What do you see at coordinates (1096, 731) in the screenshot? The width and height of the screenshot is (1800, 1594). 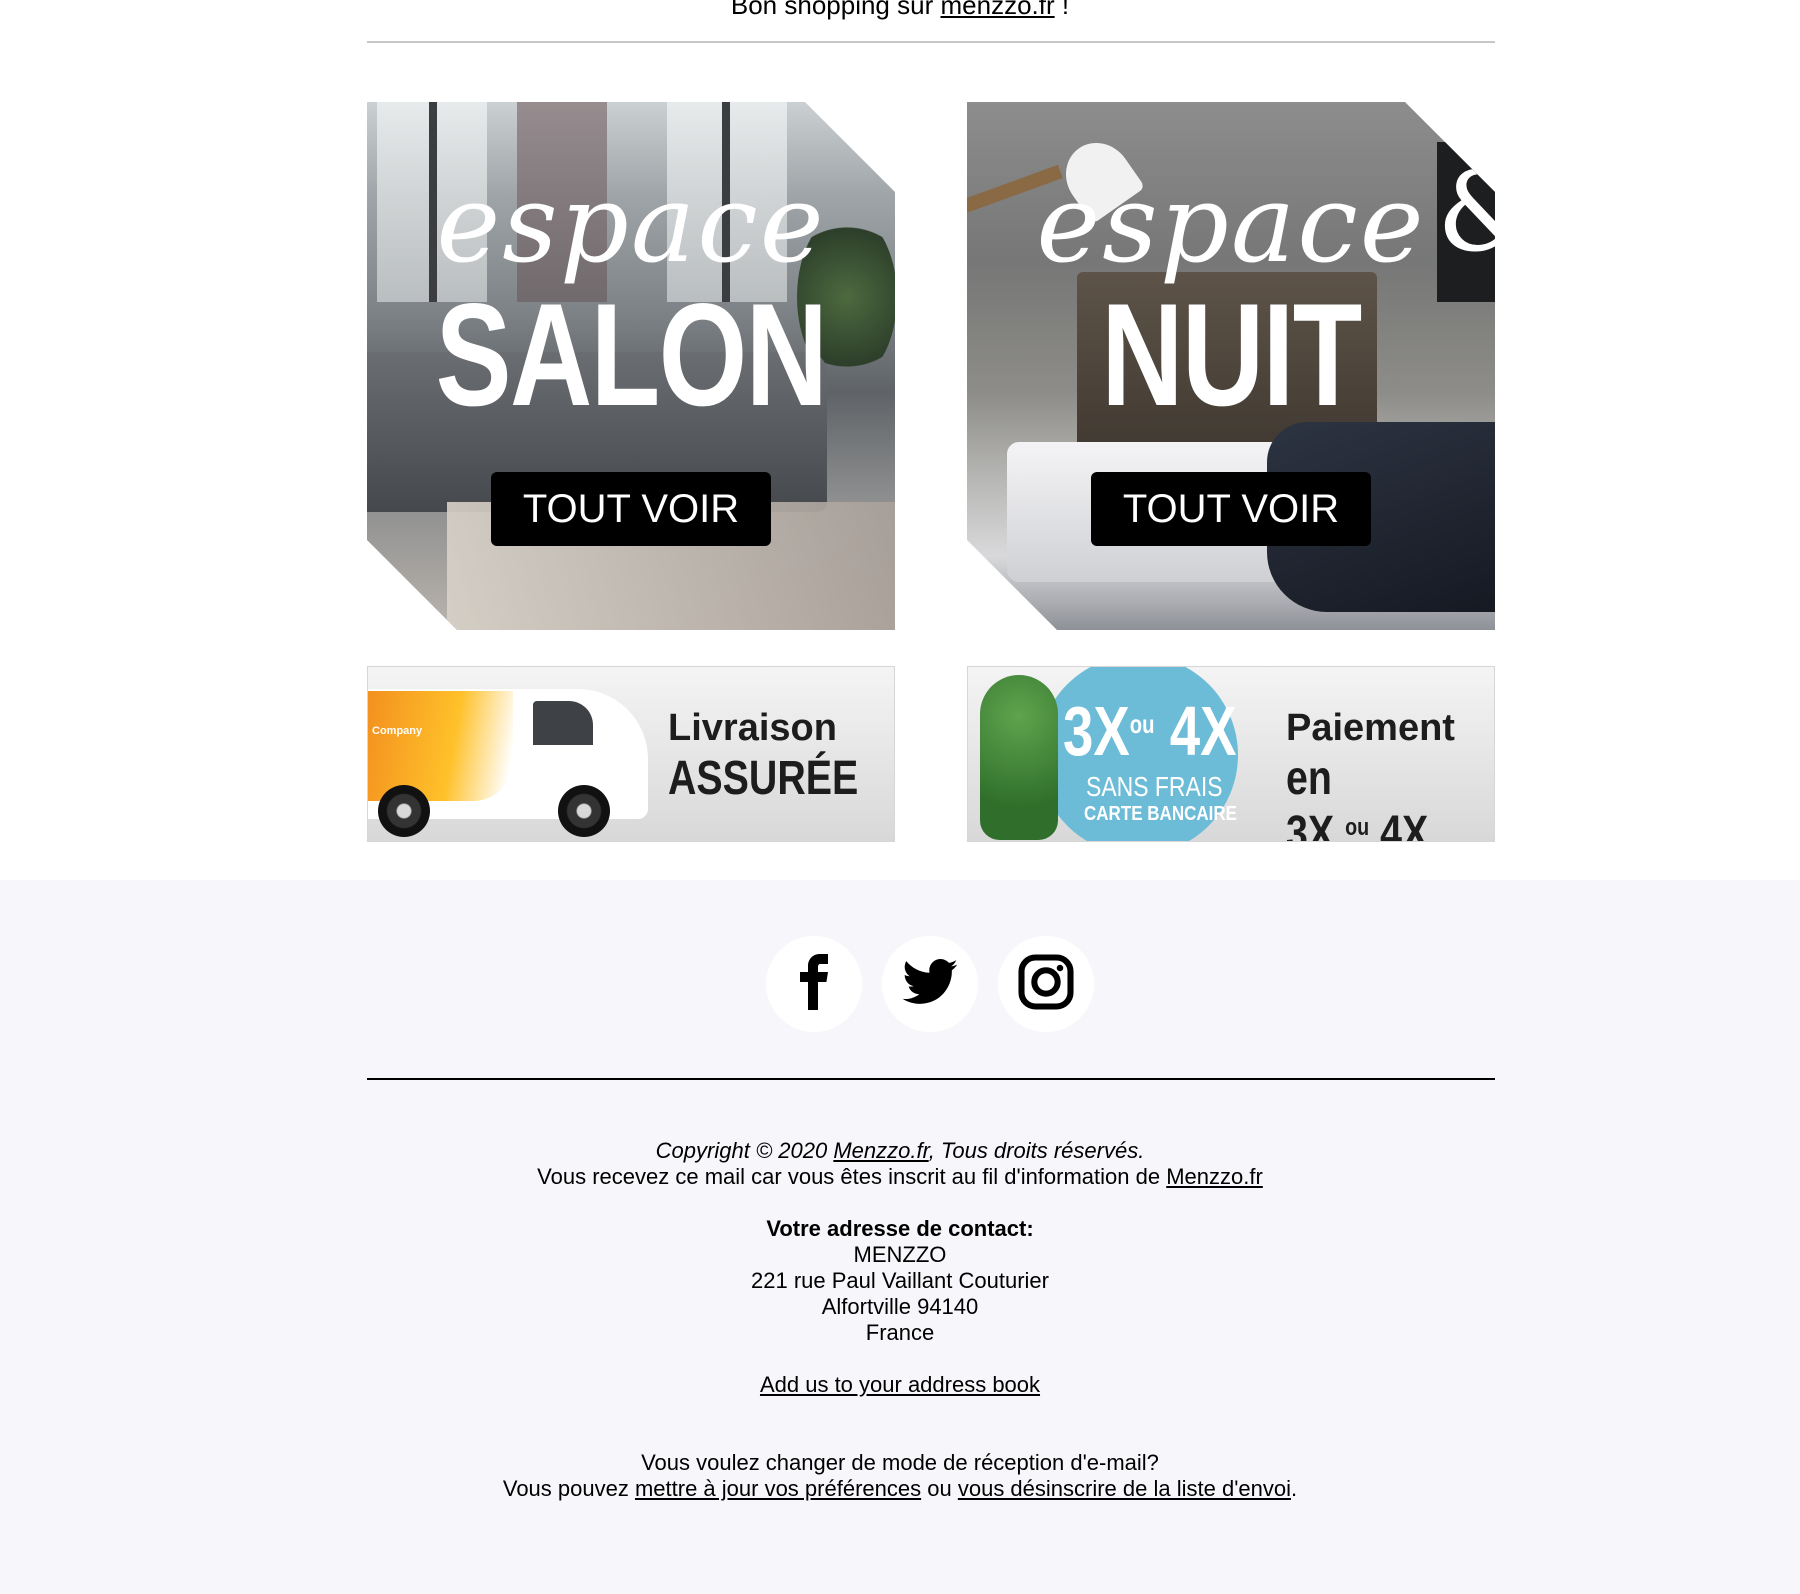 I see `badge-3x: 3X` at bounding box center [1096, 731].